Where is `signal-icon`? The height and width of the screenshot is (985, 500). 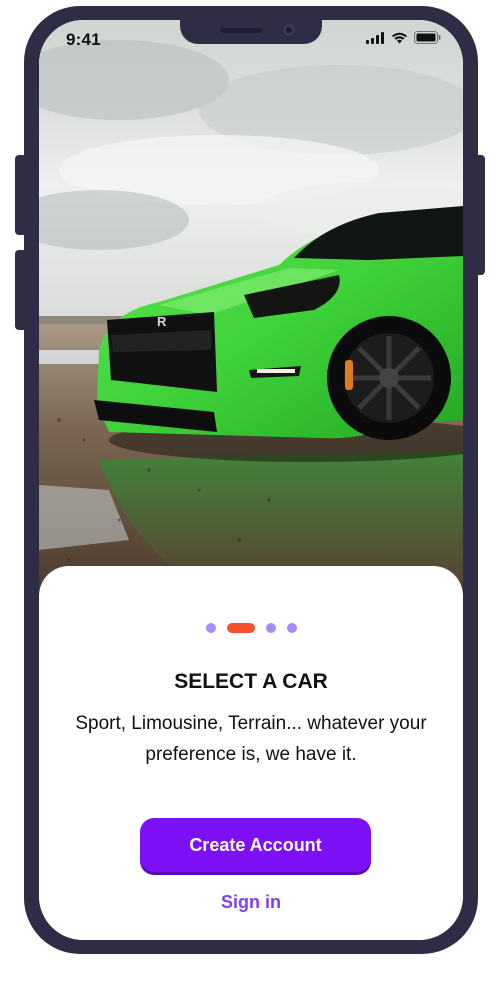 signal-icon is located at coordinates (375, 40).